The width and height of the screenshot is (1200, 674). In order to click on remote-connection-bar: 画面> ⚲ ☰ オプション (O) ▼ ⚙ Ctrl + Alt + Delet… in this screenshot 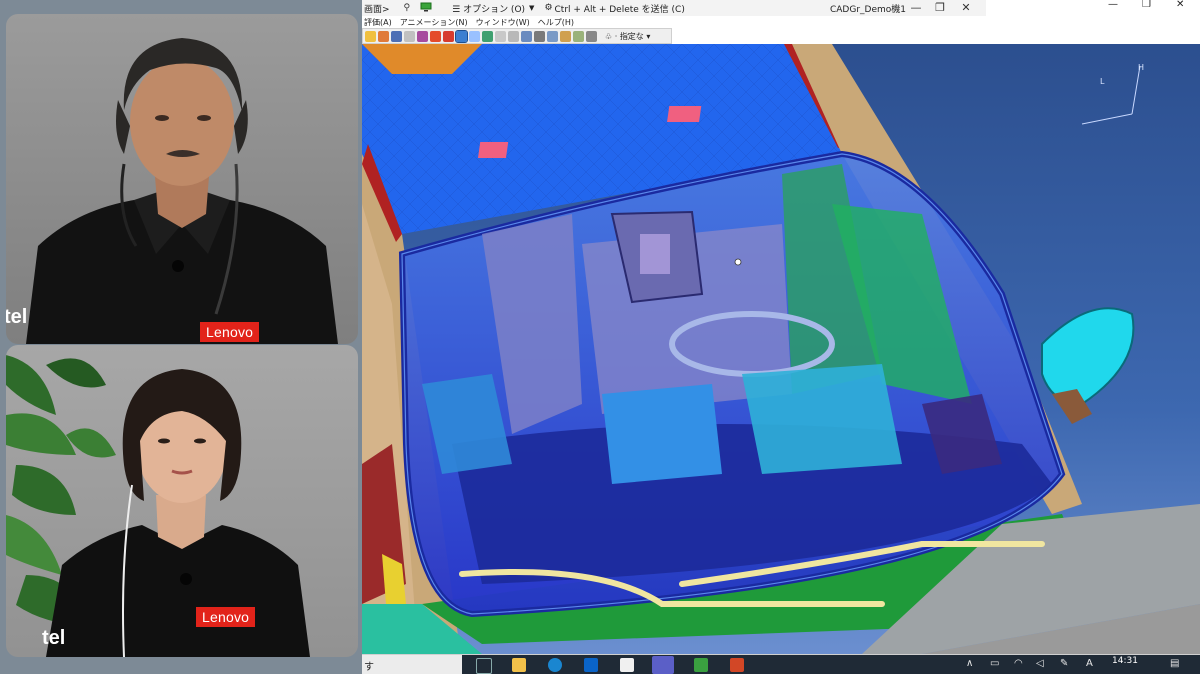, I will do `click(674, 8)`.